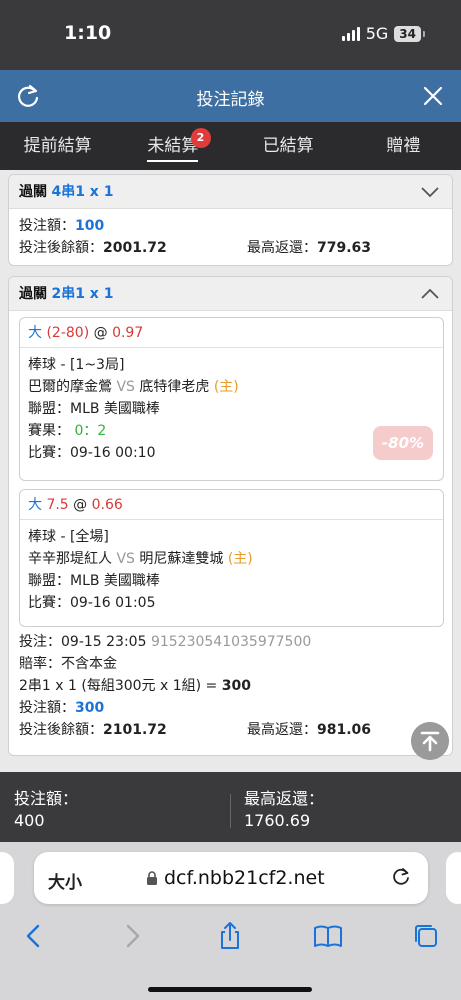 The height and width of the screenshot is (1000, 461). What do you see at coordinates (174, 387) in the screenshot?
I see `away-team: 底特律老虎` at bounding box center [174, 387].